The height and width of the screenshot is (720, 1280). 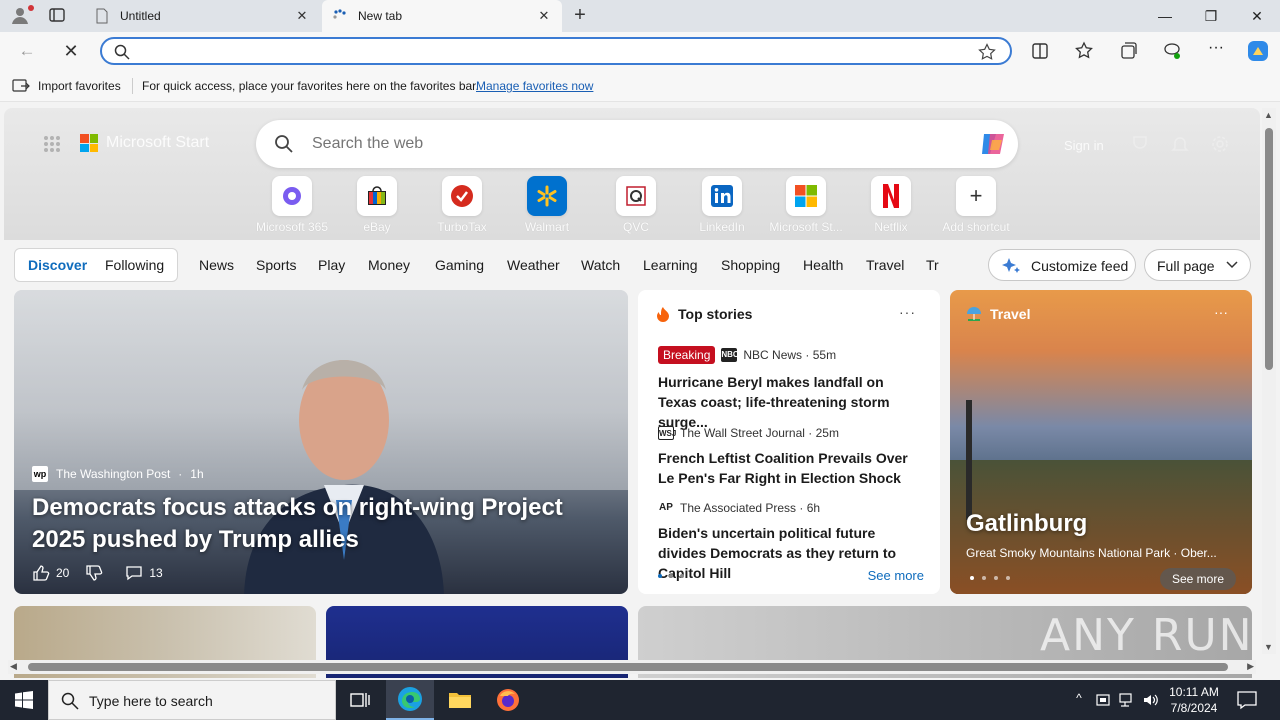 I want to click on see-more-link: See more, so click(x=896, y=575).